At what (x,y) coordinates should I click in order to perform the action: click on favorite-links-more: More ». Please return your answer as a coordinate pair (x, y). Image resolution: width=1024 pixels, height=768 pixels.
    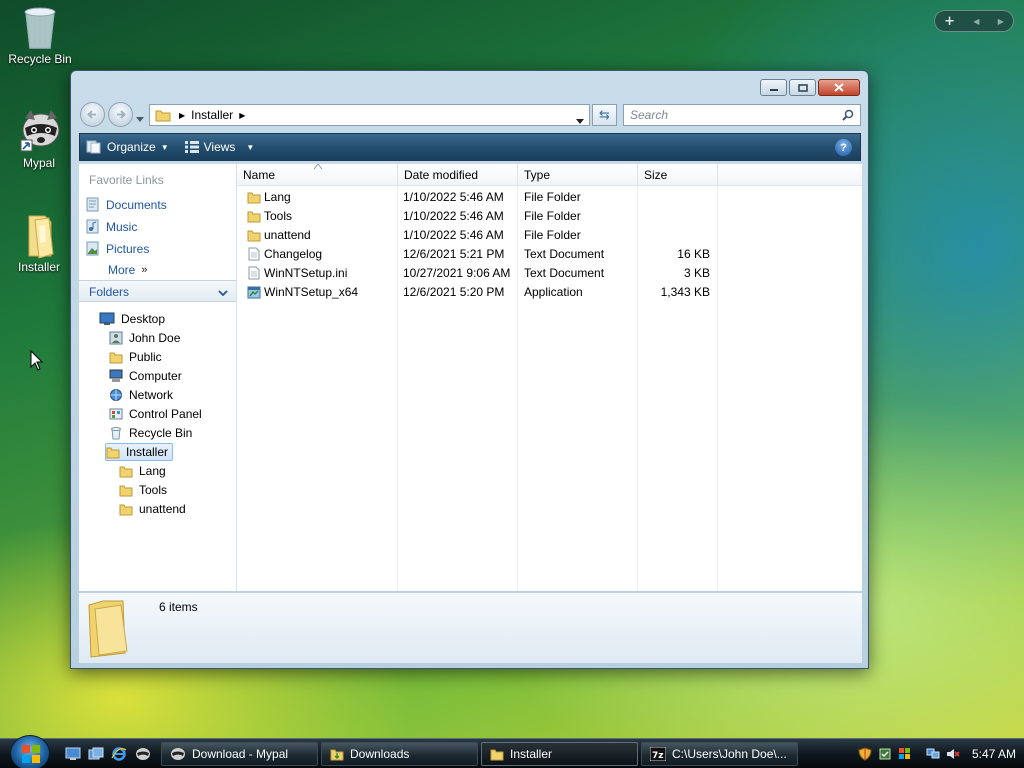
    Looking at the image, I should click on (127, 270).